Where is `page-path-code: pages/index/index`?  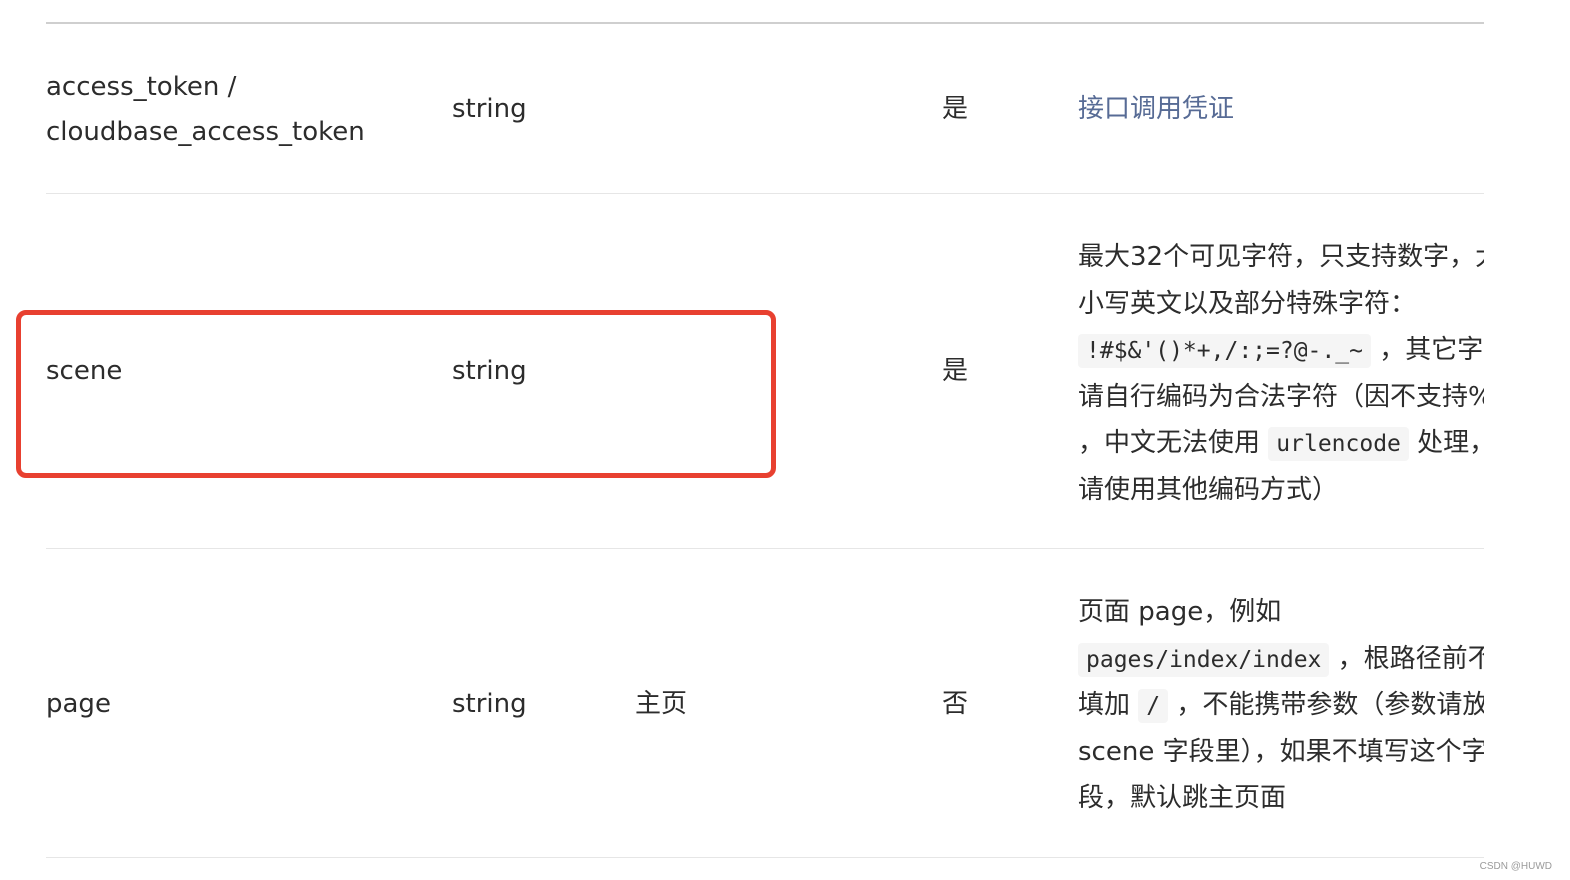
page-path-code: pages/index/index is located at coordinates (1204, 659).